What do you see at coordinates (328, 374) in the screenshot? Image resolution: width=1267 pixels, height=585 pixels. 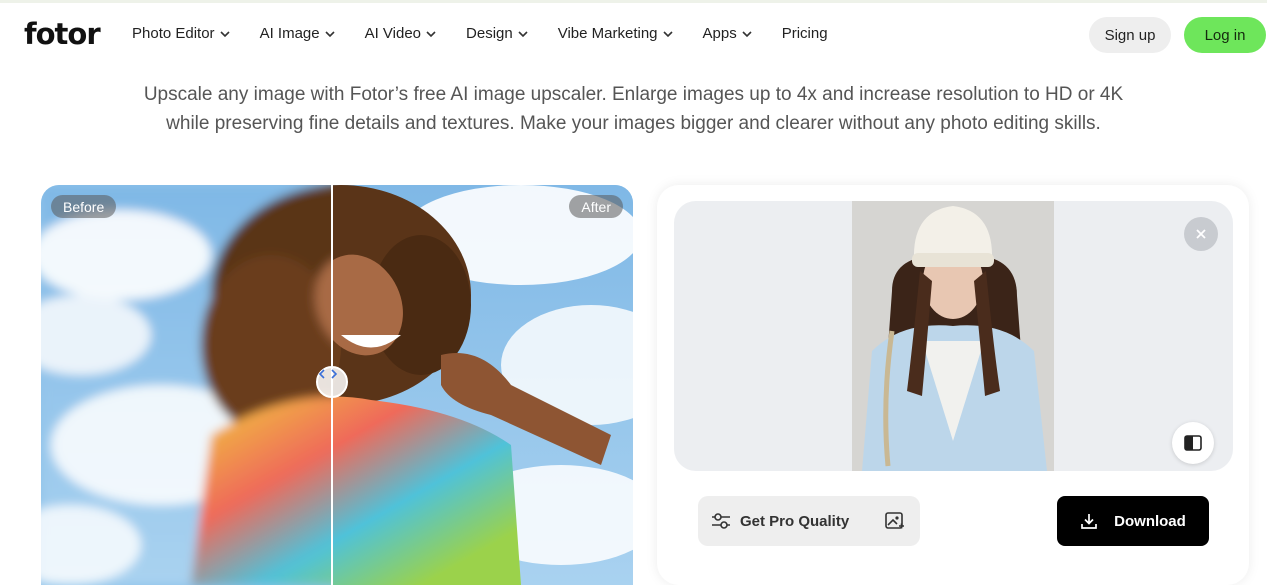 I see `handle-arrows` at bounding box center [328, 374].